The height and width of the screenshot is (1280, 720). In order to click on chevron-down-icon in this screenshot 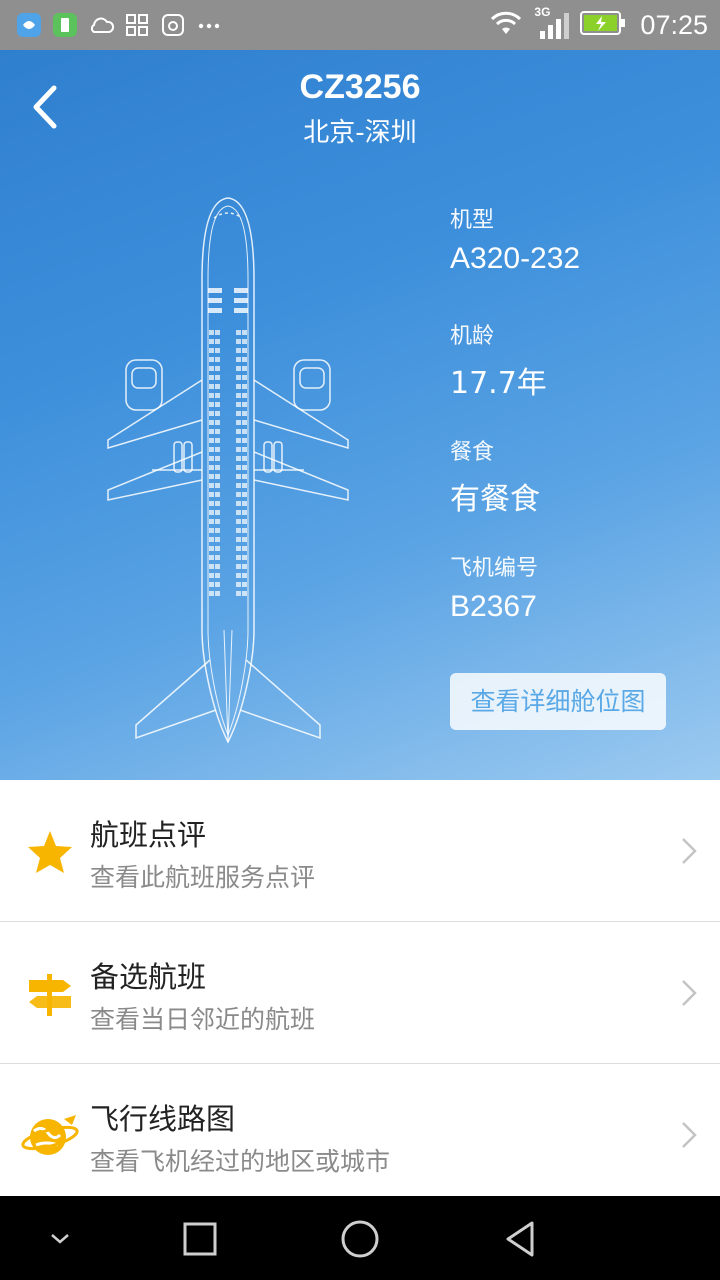, I will do `click(60, 1239)`.